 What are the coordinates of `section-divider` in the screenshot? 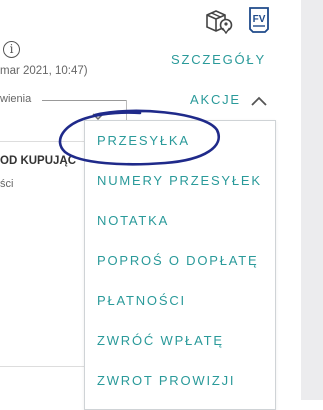 It's located at (42, 141).